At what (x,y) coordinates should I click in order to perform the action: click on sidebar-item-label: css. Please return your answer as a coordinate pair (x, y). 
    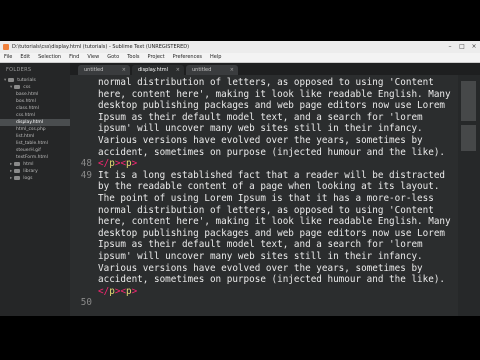
    Looking at the image, I should click on (27, 87).